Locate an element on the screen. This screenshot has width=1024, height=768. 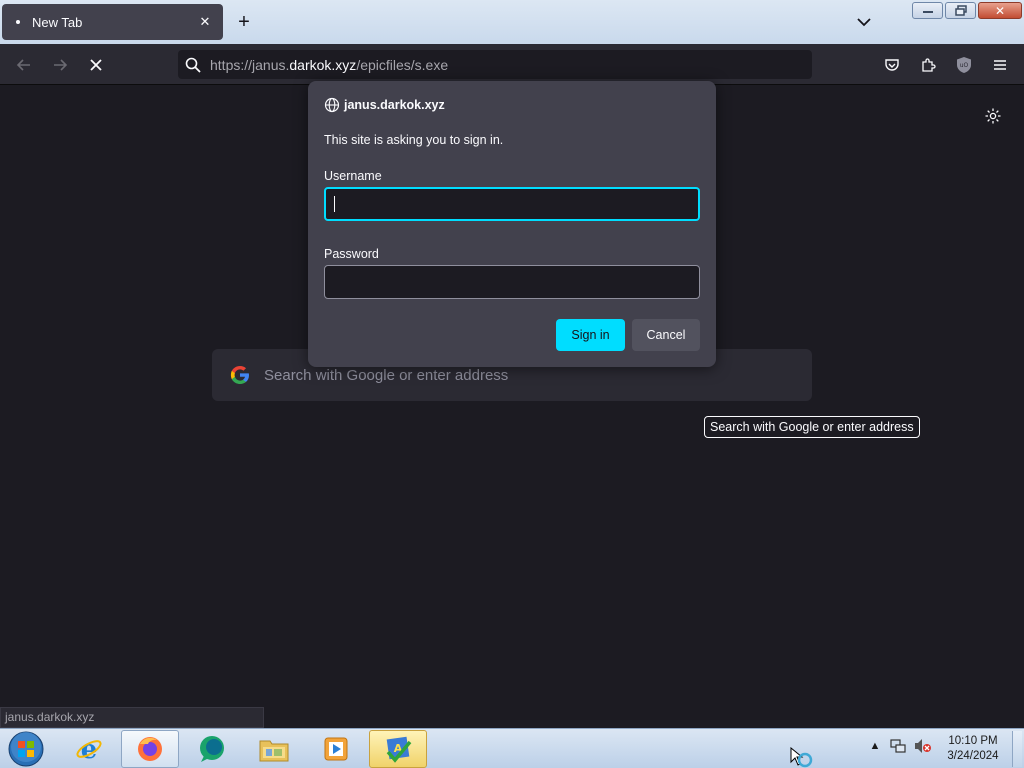
minimize-button is located at coordinates (927, 10).